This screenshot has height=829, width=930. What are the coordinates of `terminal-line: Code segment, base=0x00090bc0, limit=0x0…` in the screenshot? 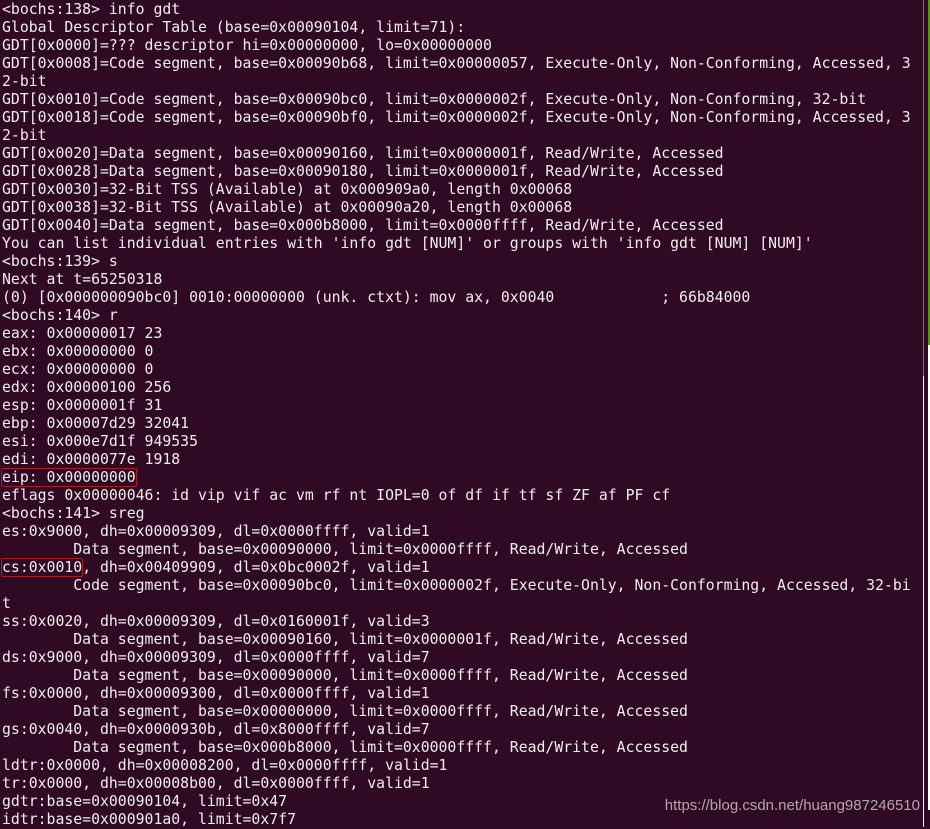 It's located at (456, 585).